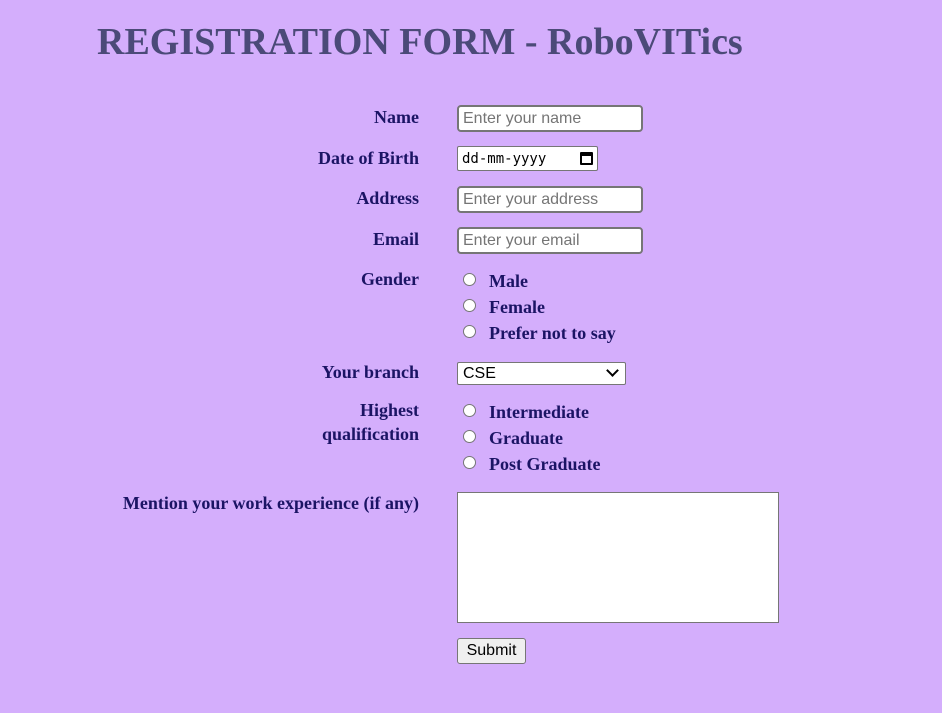  I want to click on gender-option-label: Female, so click(517, 306).